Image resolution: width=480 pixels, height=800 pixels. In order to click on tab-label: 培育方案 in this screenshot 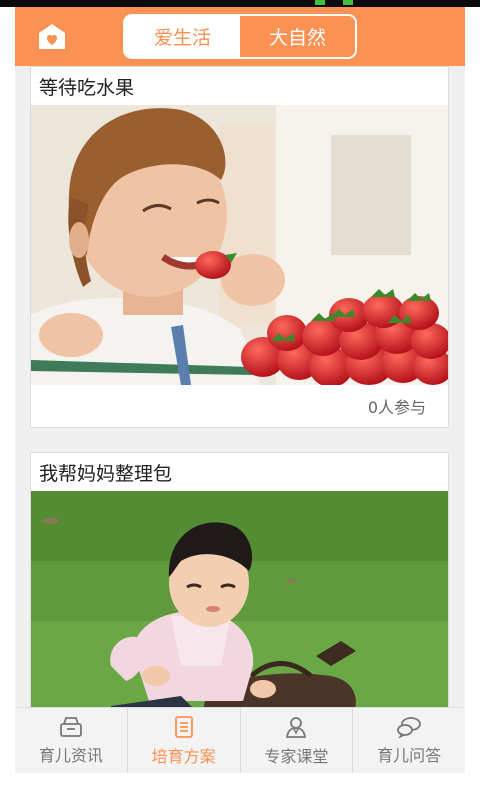, I will do `click(183, 756)`.